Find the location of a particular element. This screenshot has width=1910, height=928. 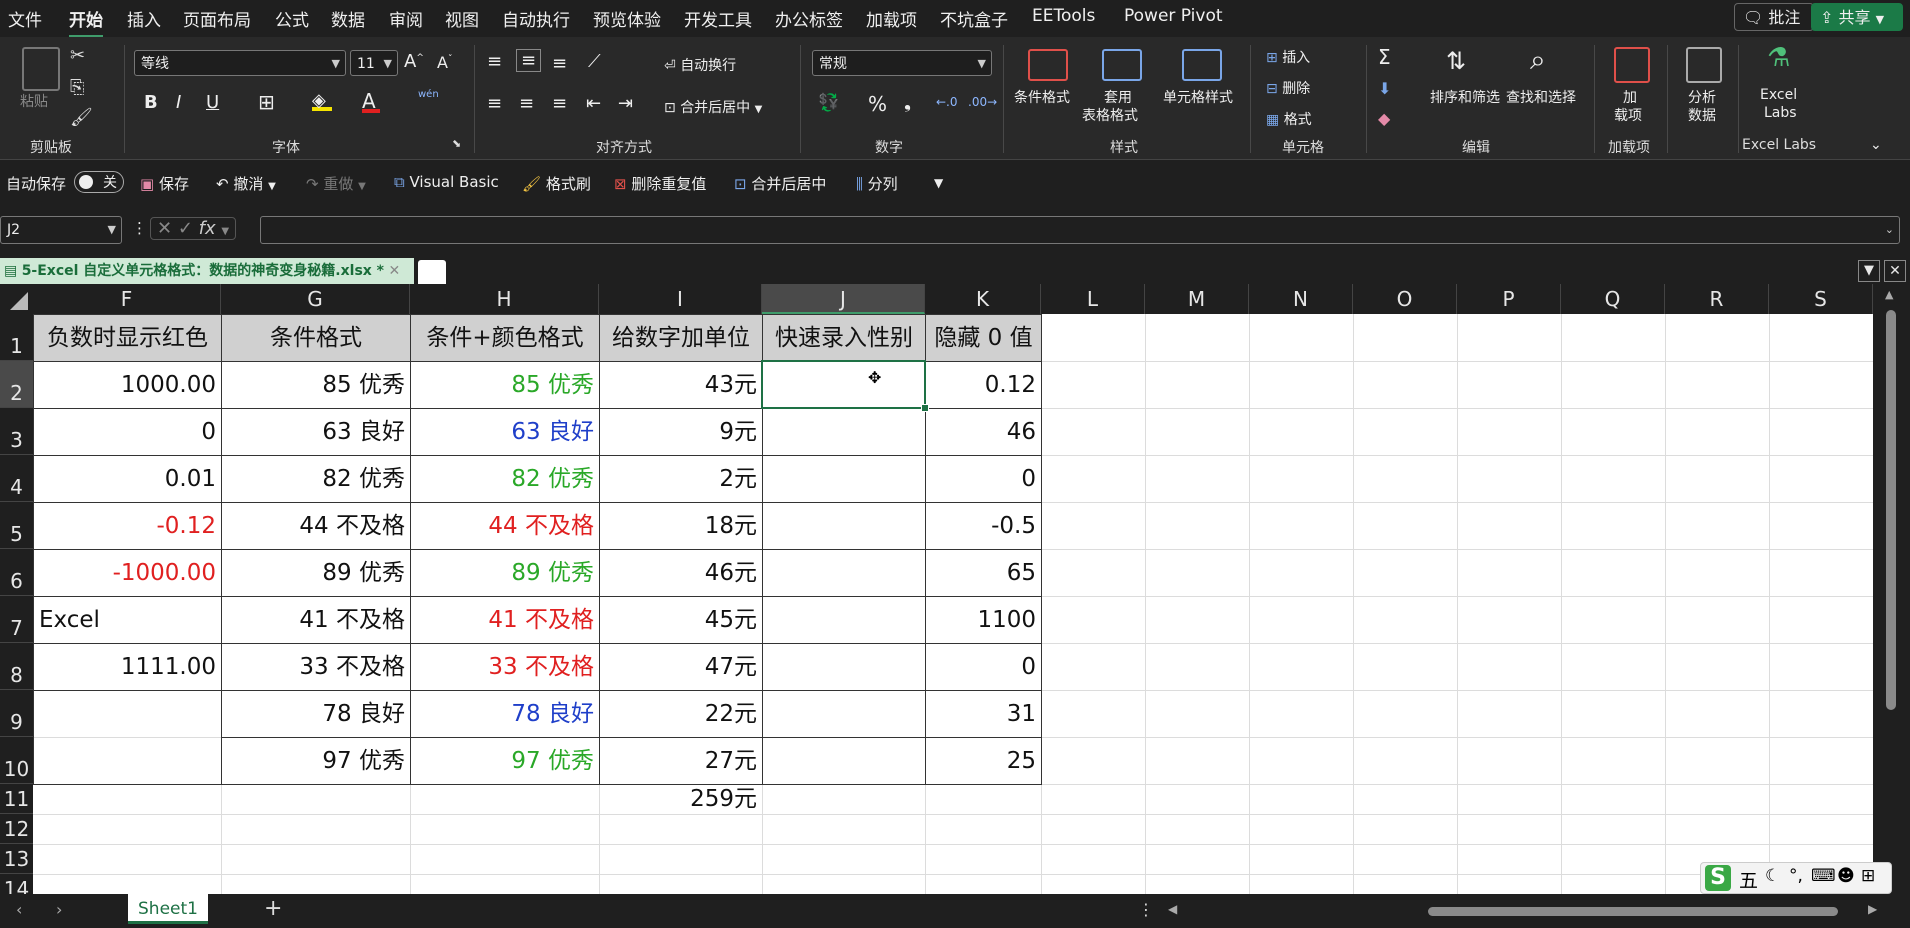

comma-icon: ❟ is located at coordinates (907, 102).